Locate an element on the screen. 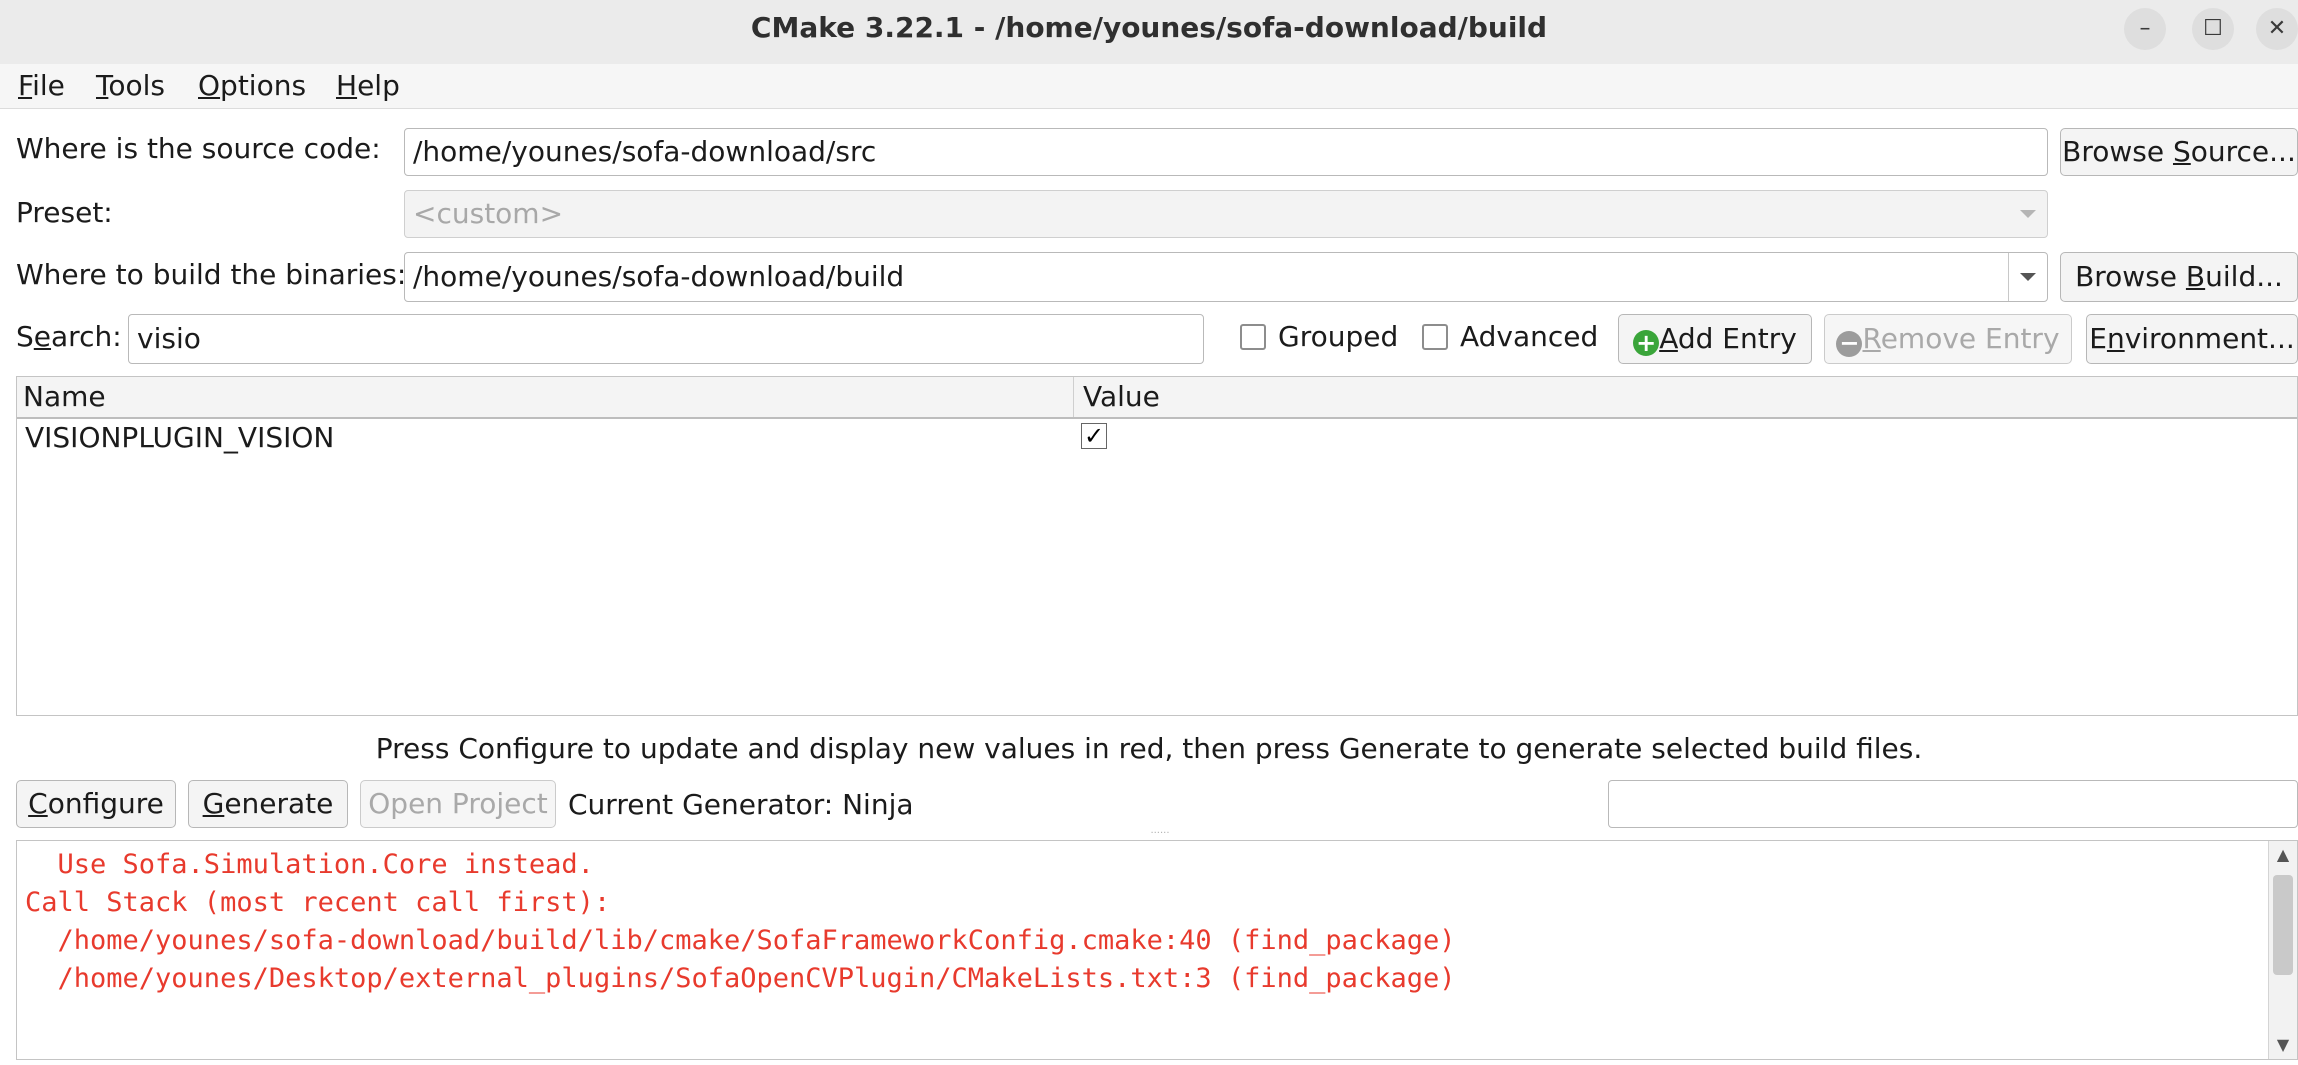 The width and height of the screenshot is (2298, 1065). binaries-label: Where to build the binaries: is located at coordinates (211, 274).